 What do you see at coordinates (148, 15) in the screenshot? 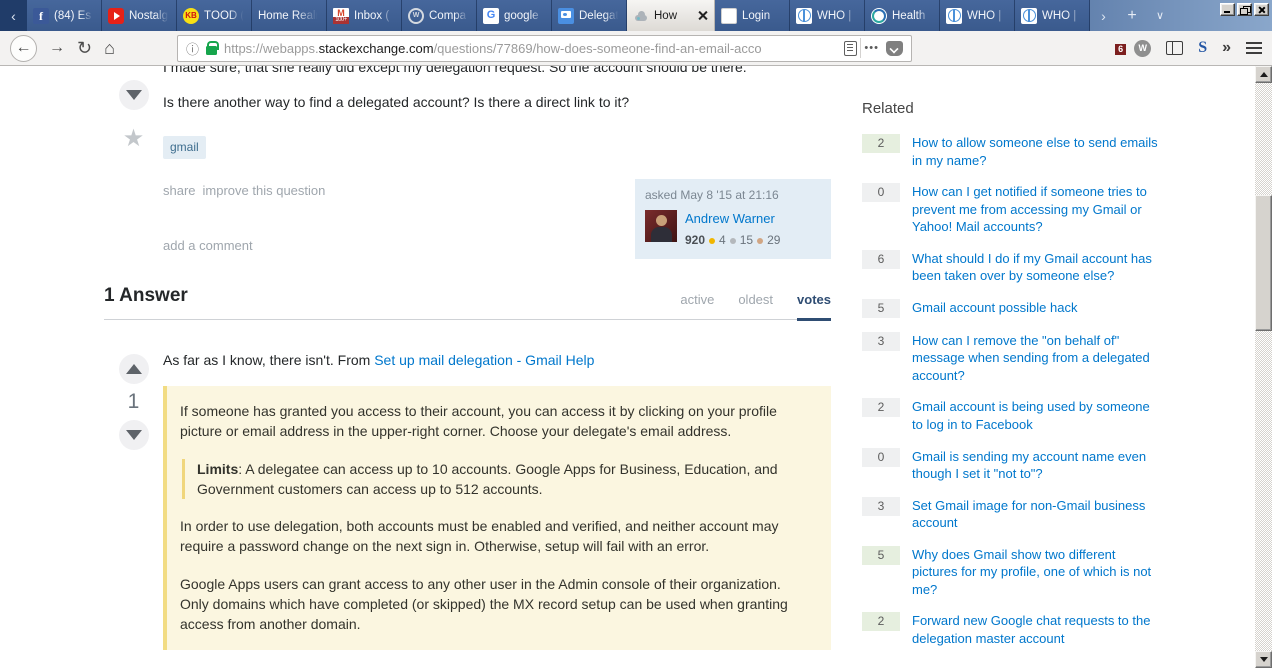
I see `tab-label: Nostalg` at bounding box center [148, 15].